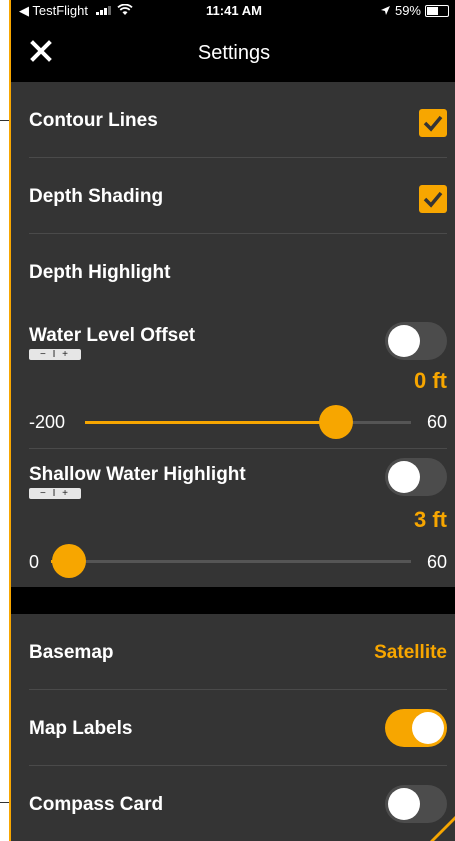  What do you see at coordinates (47, 422) in the screenshot?
I see `water-level-slider-min: -200` at bounding box center [47, 422].